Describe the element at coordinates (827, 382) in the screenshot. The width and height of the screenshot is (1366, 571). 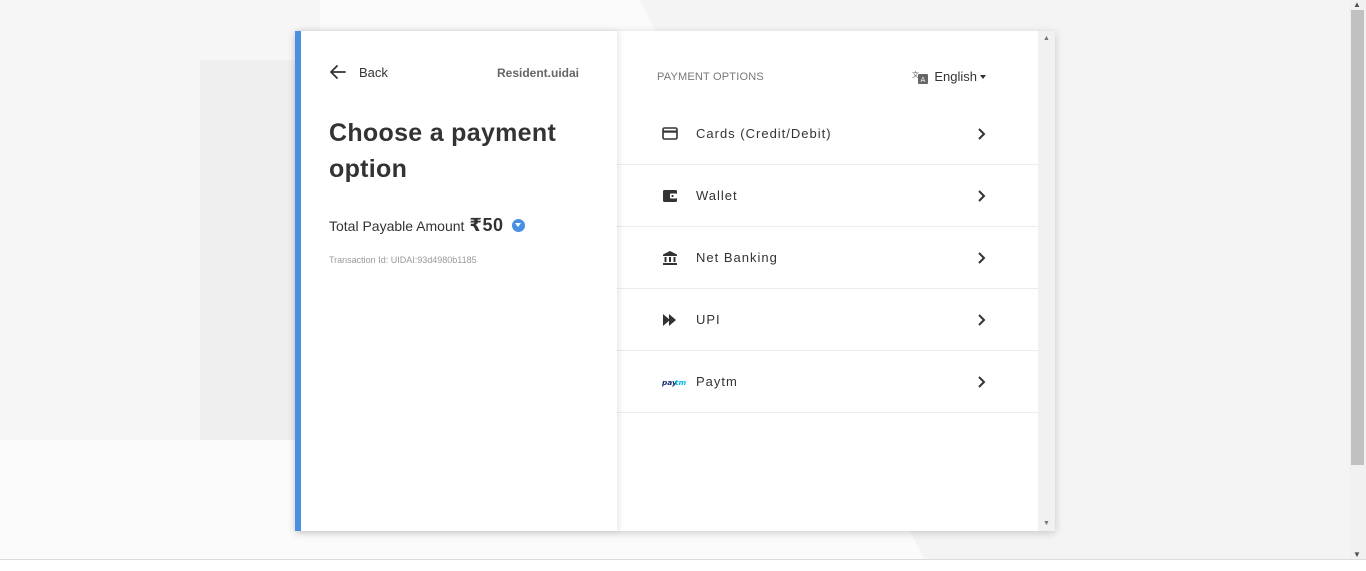
I see `payment-option-paytm: pay tm Paytm` at that location.